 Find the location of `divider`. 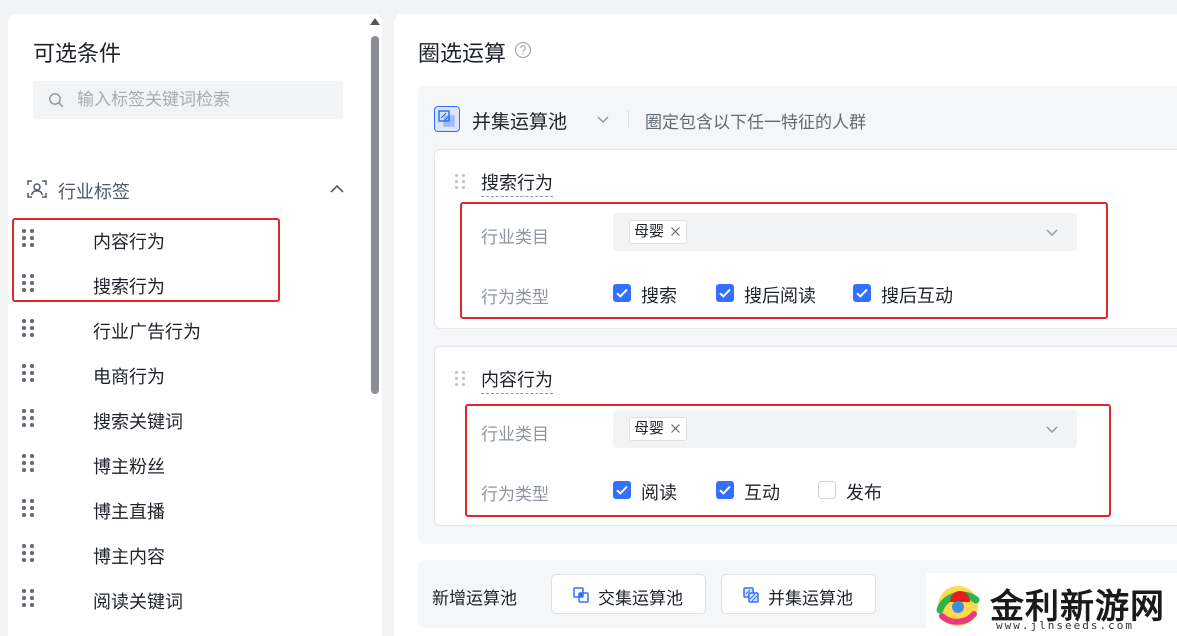

divider is located at coordinates (628, 119).